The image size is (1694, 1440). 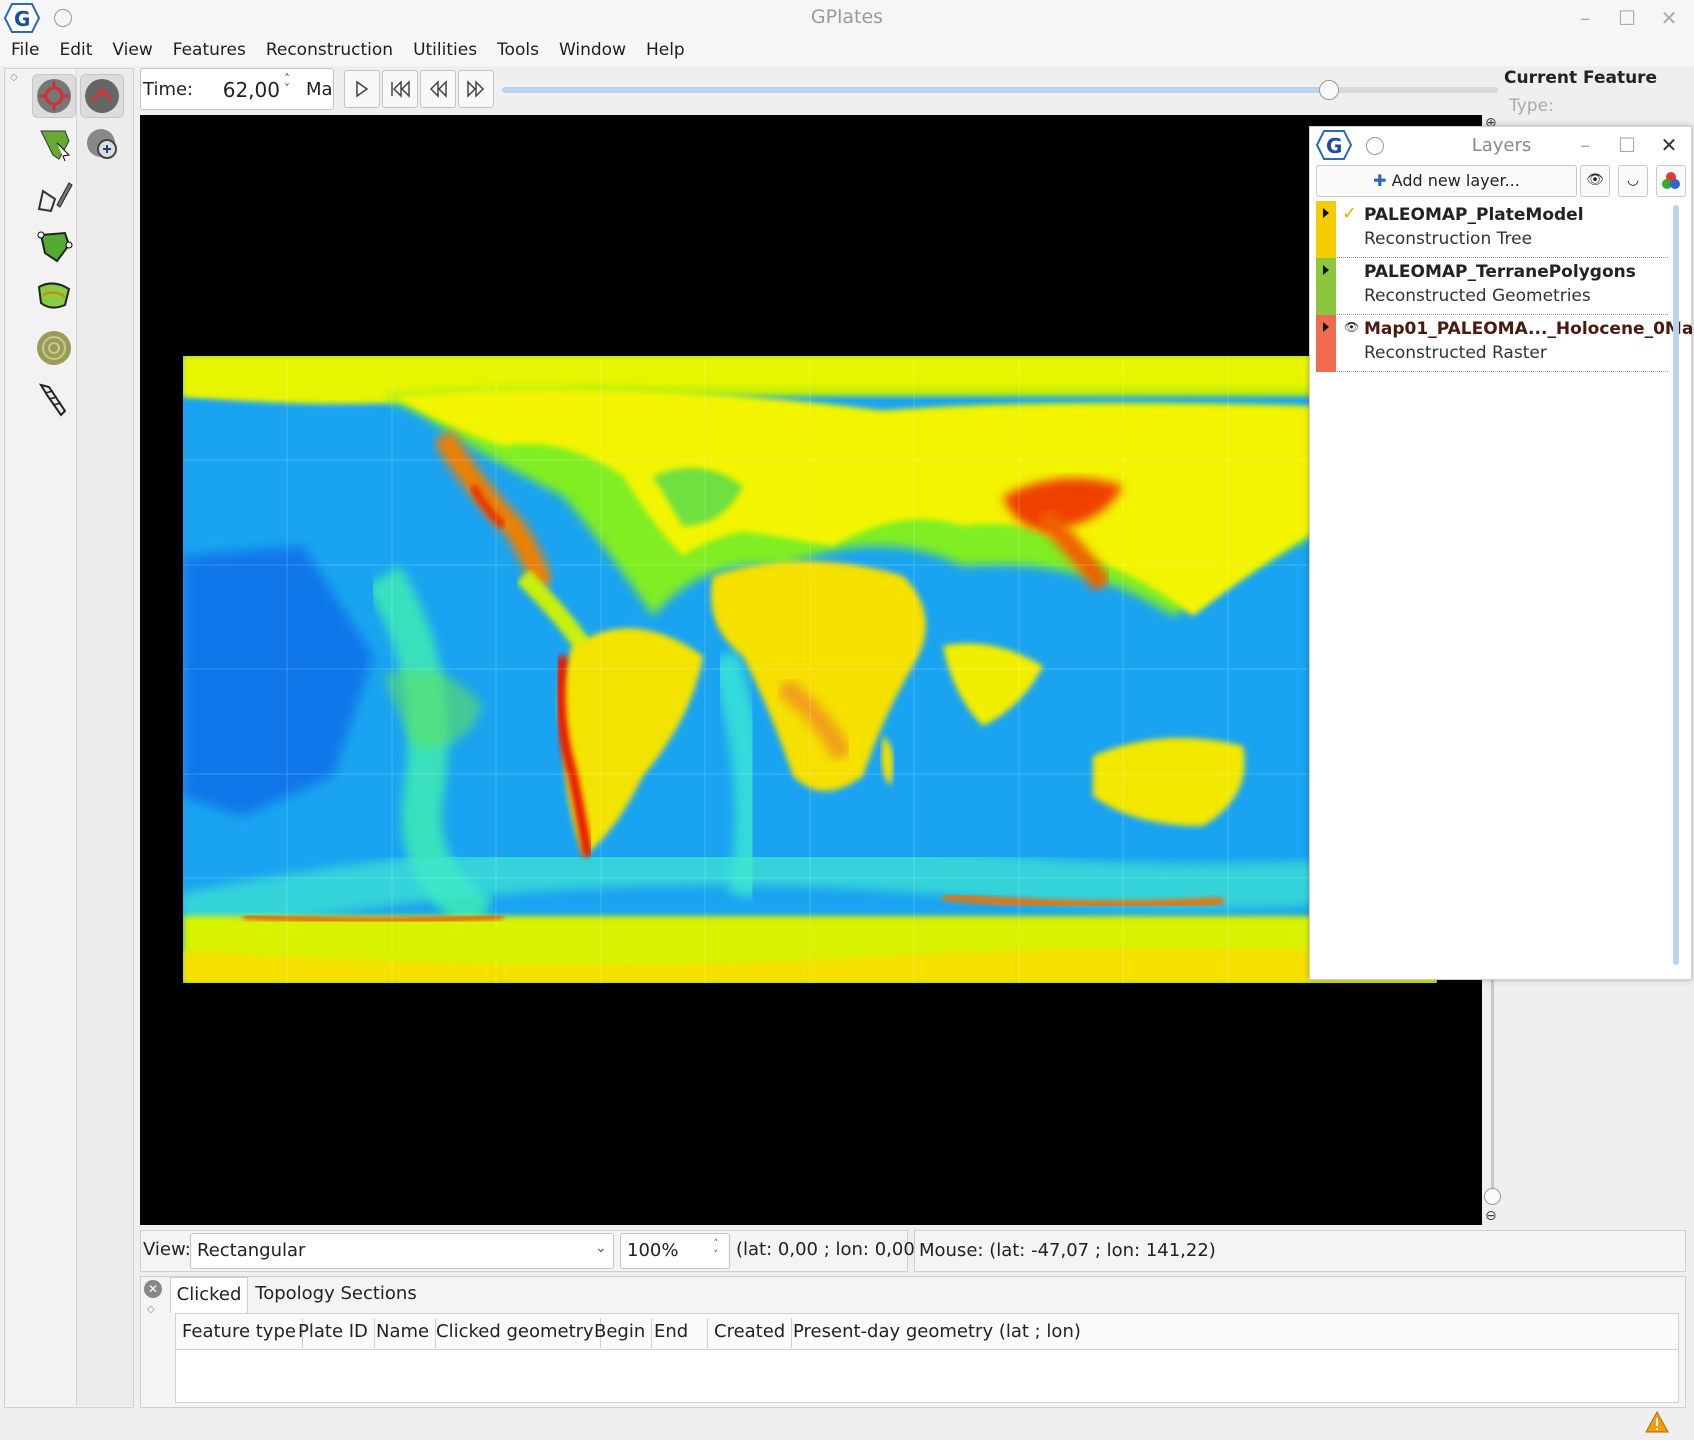 What do you see at coordinates (829, 1249) in the screenshot?
I see `camera-coordinates: (lat: 0,00 ; lon: 0,00)` at bounding box center [829, 1249].